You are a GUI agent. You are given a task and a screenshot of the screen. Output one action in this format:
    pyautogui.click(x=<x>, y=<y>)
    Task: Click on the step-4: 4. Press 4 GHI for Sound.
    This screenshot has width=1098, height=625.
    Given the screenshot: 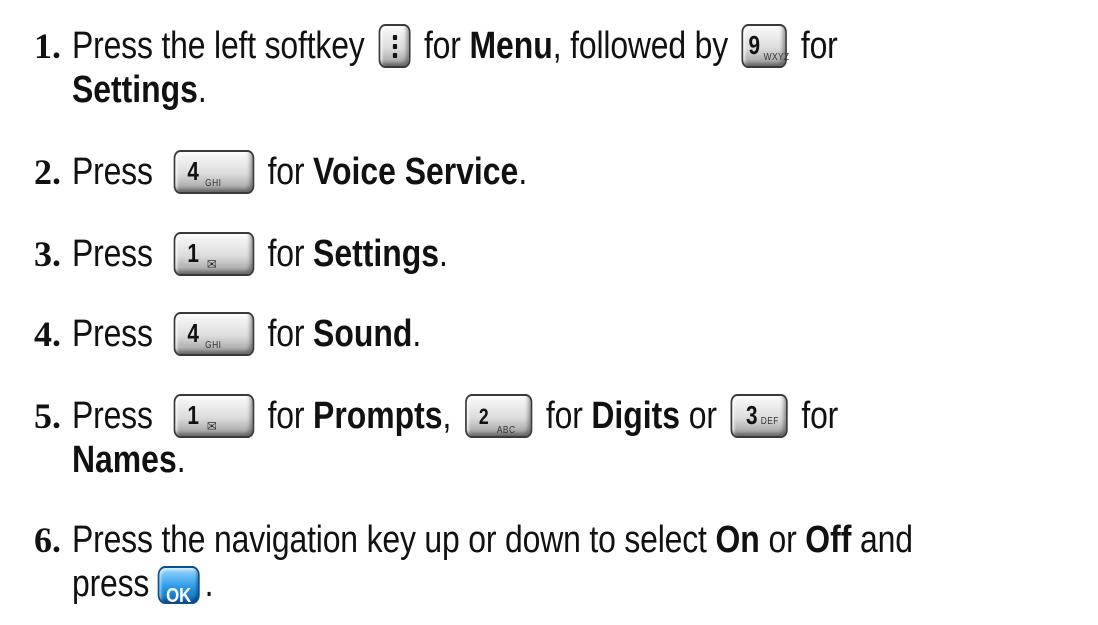 What is the action you would take?
    pyautogui.click(x=556, y=334)
    